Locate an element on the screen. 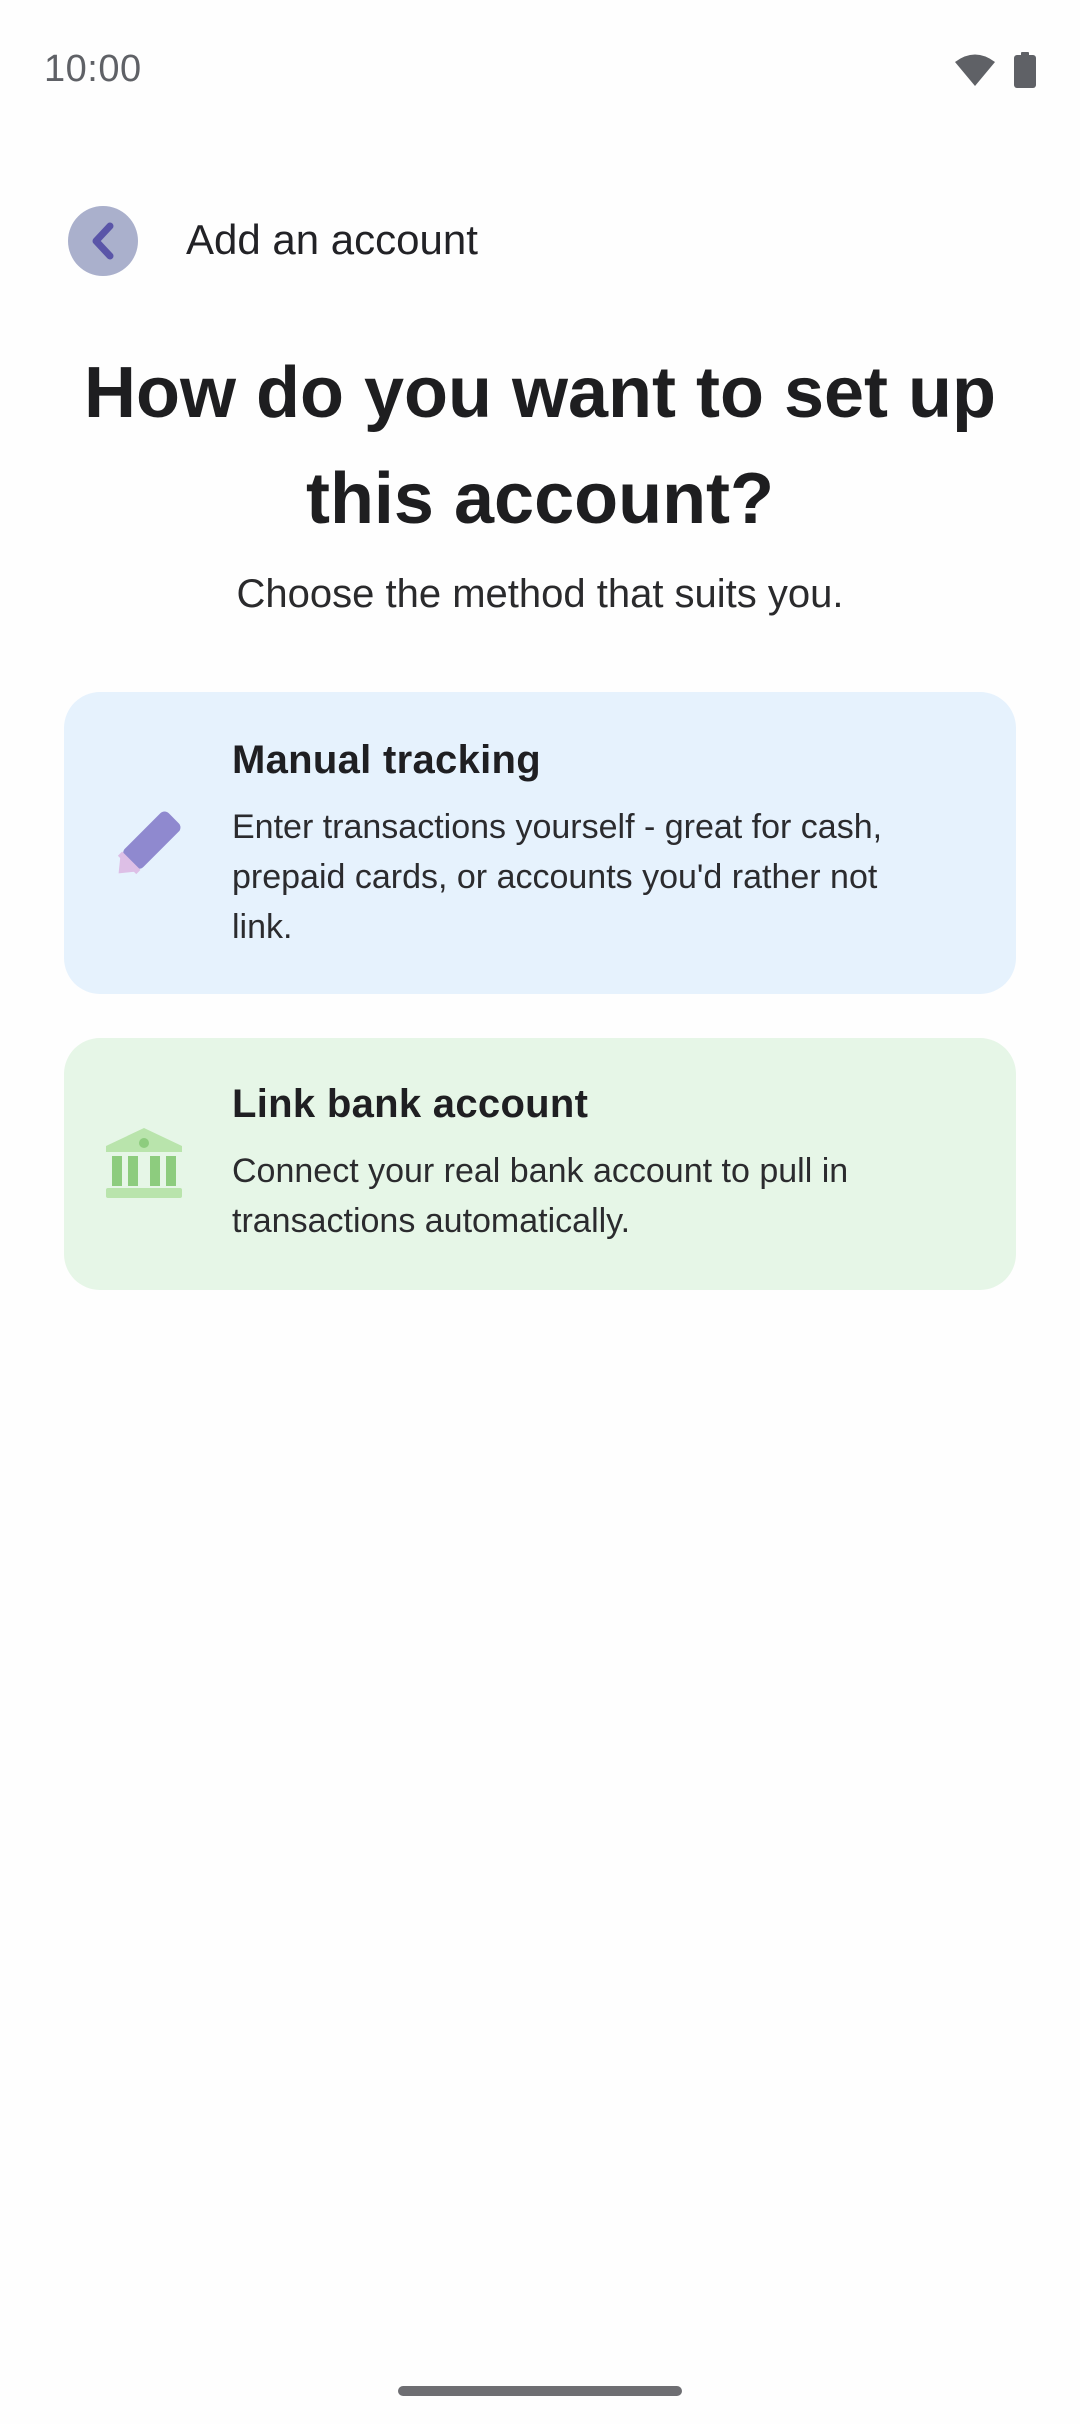  status-time: 10:00 is located at coordinates (93, 69).